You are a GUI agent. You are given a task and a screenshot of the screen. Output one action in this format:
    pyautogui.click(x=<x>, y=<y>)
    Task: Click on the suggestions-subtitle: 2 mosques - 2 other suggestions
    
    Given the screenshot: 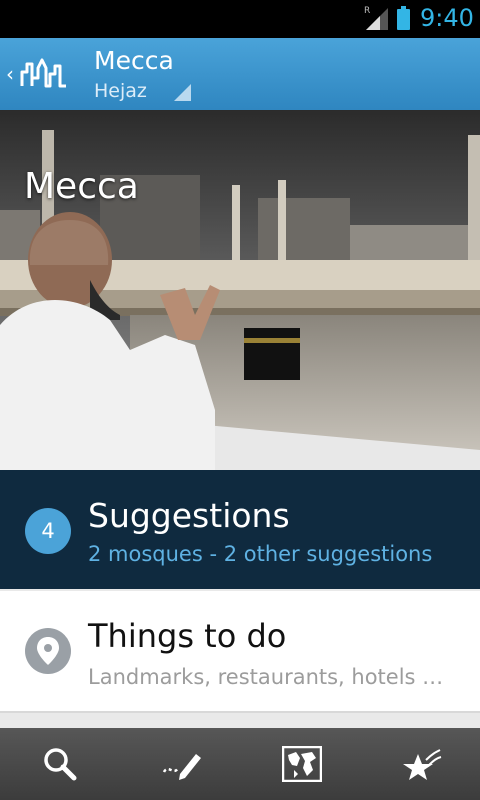 What is the action you would take?
    pyautogui.click(x=260, y=554)
    